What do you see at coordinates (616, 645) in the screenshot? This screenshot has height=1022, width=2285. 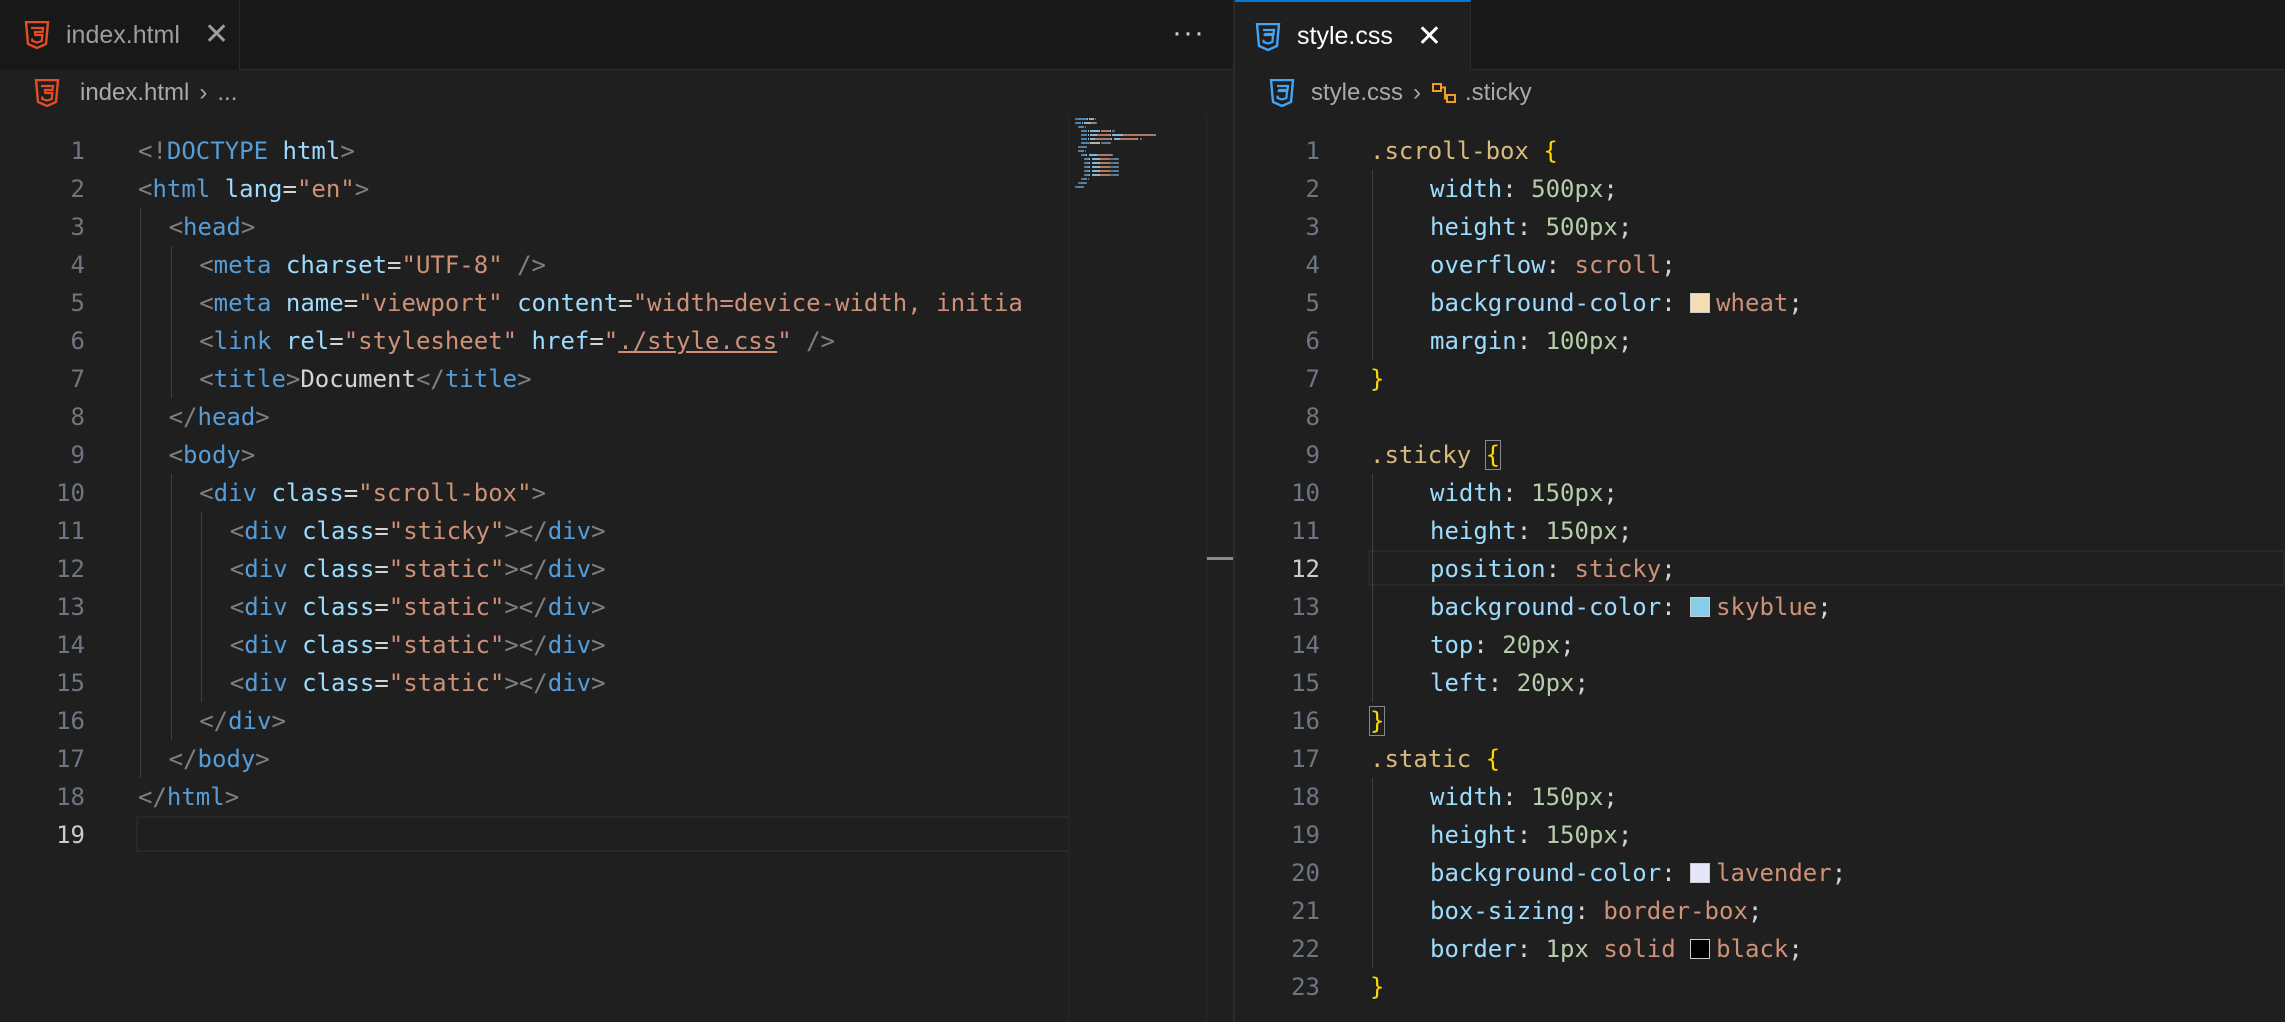 I see `code-line: 14 <div class="static"></div>` at bounding box center [616, 645].